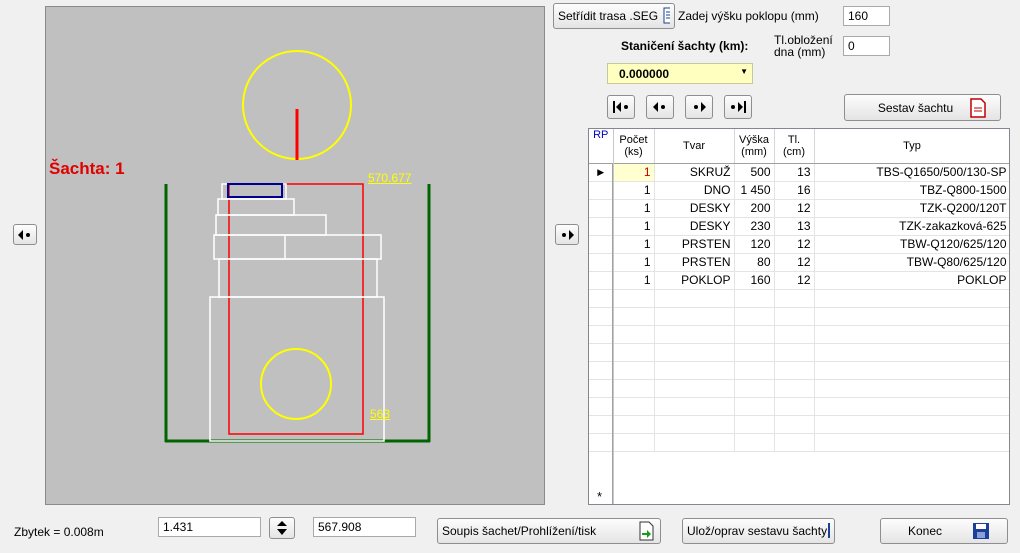 This screenshot has height=553, width=1020. I want to click on column-header-count: Počet (ks), so click(634, 146).